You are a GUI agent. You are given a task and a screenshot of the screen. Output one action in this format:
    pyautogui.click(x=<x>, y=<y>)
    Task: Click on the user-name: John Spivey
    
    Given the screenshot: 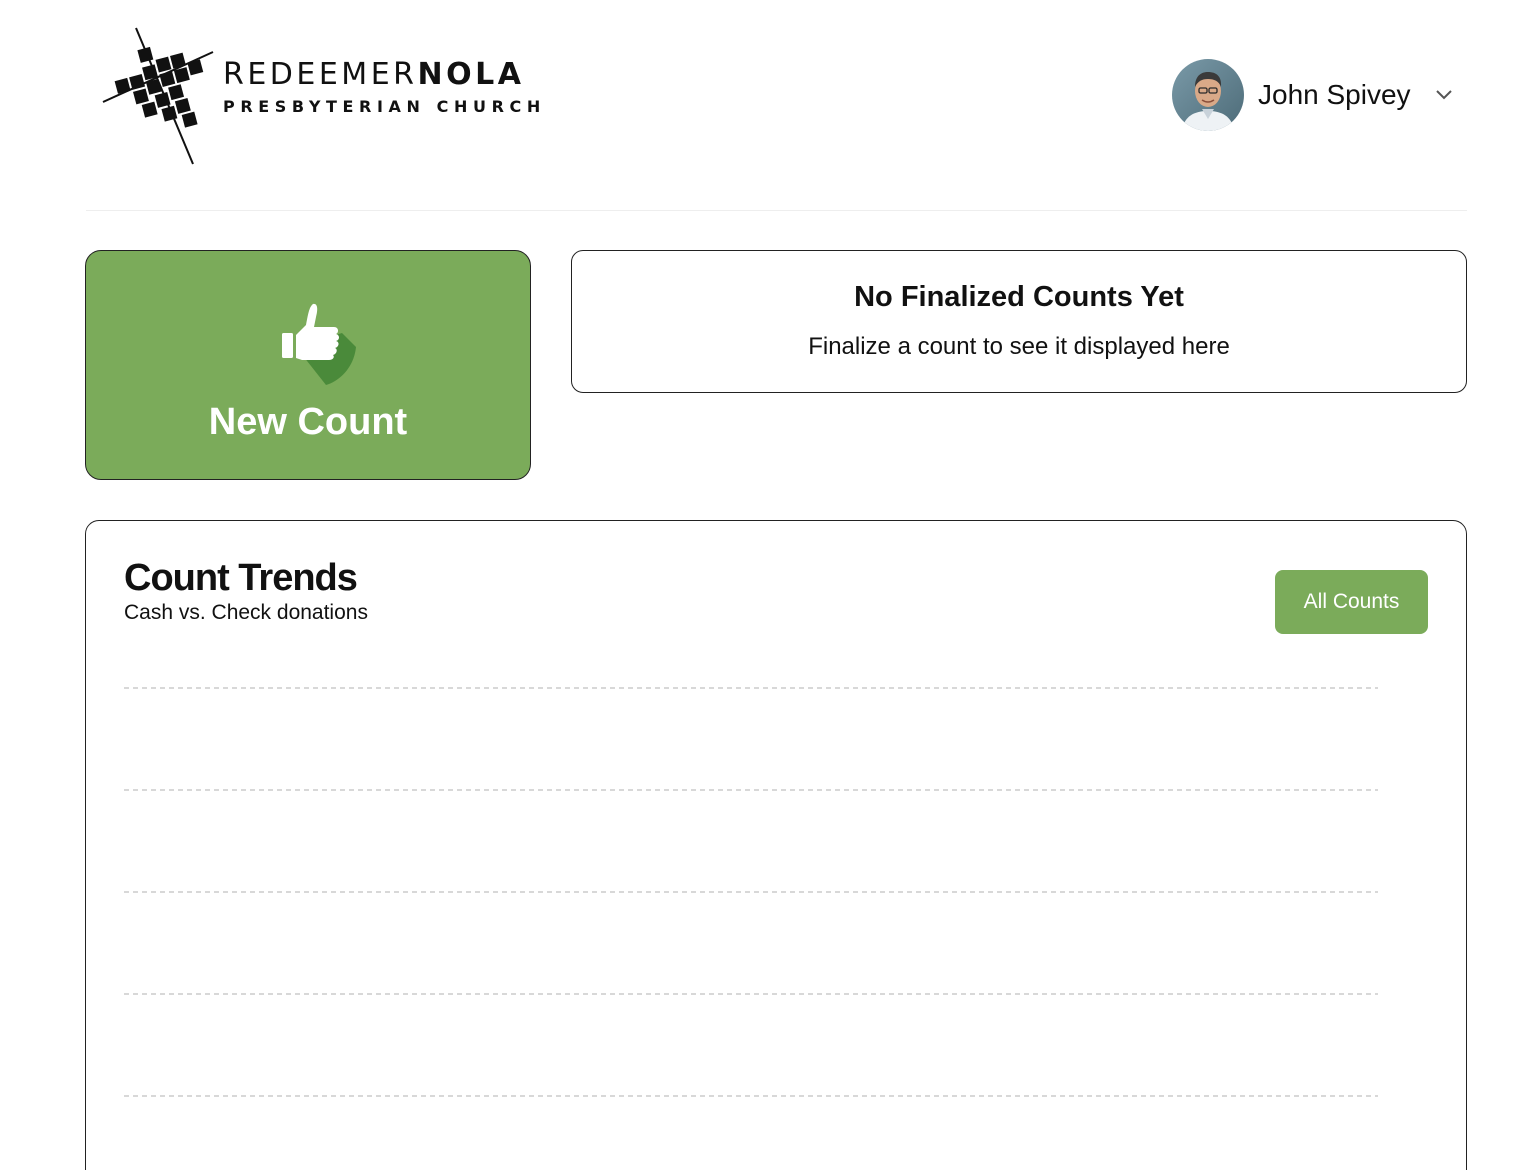 What is the action you would take?
    pyautogui.click(x=1334, y=94)
    